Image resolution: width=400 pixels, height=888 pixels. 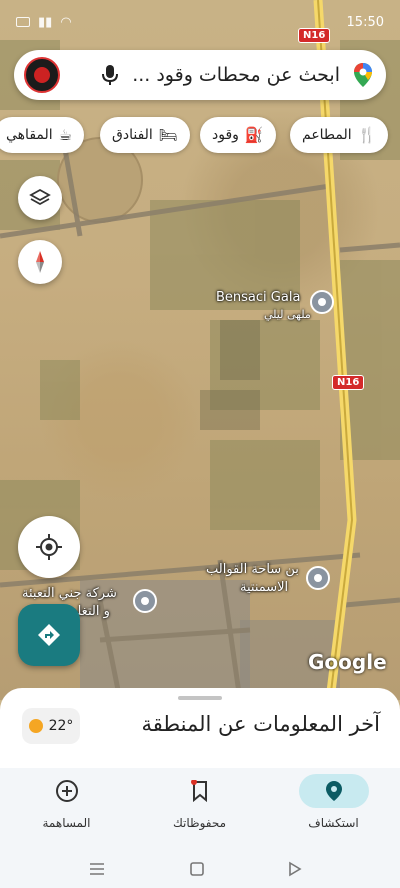 I want to click on chip-cafes: ☕ المقاهي, so click(x=42, y=135).